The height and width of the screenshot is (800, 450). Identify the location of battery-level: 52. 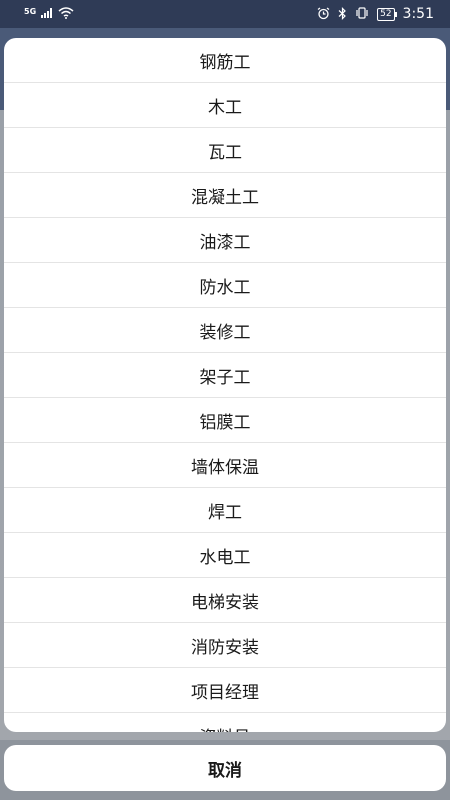
(386, 13).